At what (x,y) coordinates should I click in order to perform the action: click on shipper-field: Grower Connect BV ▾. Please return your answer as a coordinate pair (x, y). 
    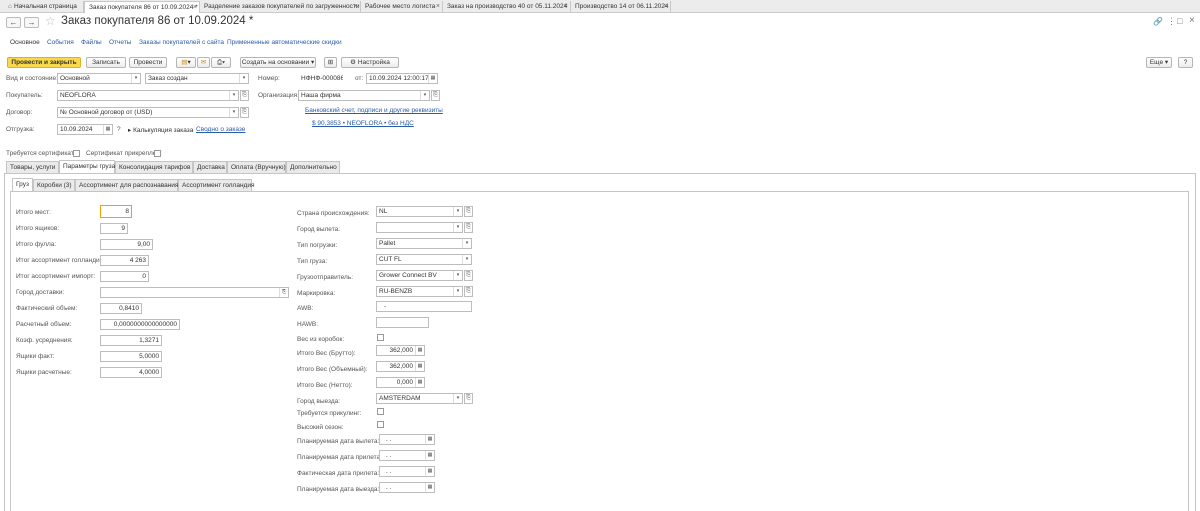
    Looking at the image, I should click on (419, 275).